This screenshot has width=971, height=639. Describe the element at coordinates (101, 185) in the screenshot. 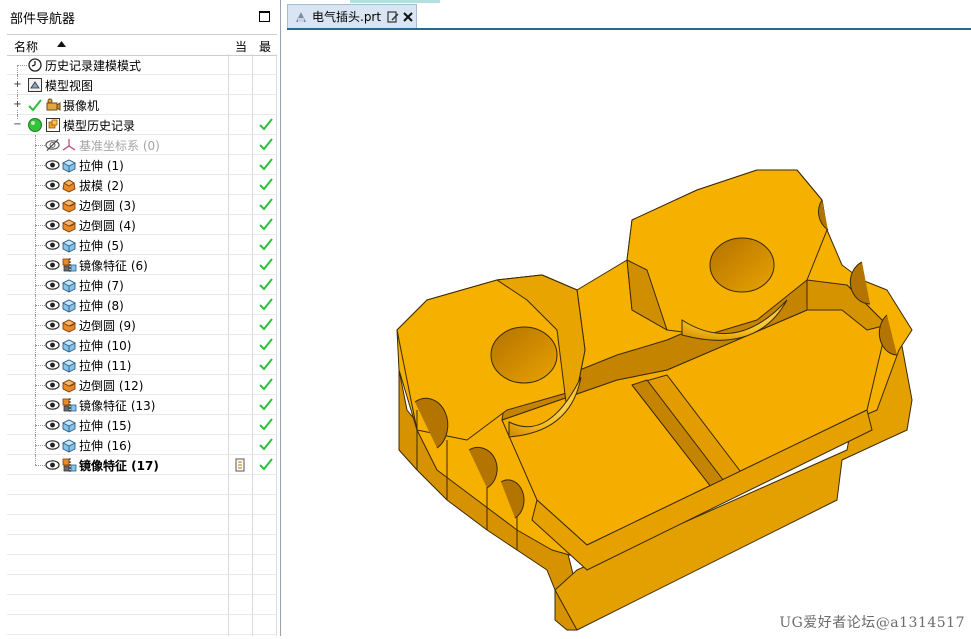

I see `tree-node-label: 拔模 (2)` at that location.